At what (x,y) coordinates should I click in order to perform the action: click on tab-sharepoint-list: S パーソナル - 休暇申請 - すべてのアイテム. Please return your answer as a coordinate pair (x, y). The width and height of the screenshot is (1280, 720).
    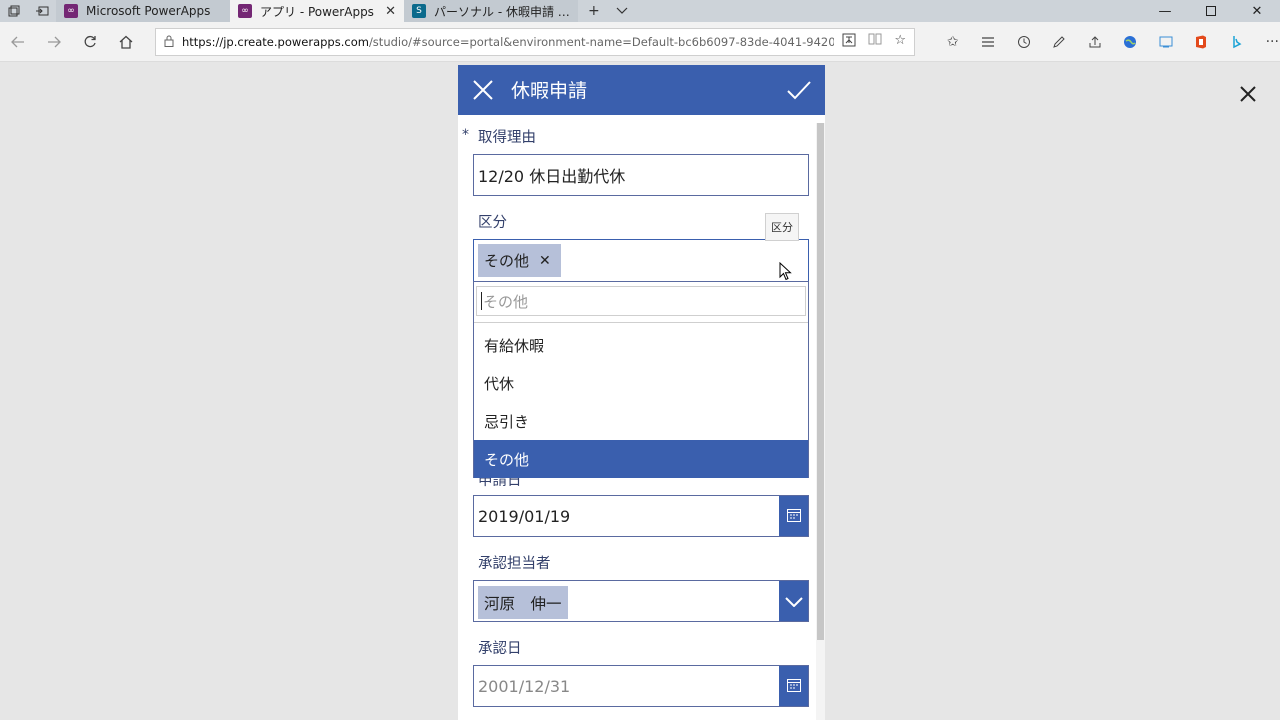
    Looking at the image, I should click on (491, 11).